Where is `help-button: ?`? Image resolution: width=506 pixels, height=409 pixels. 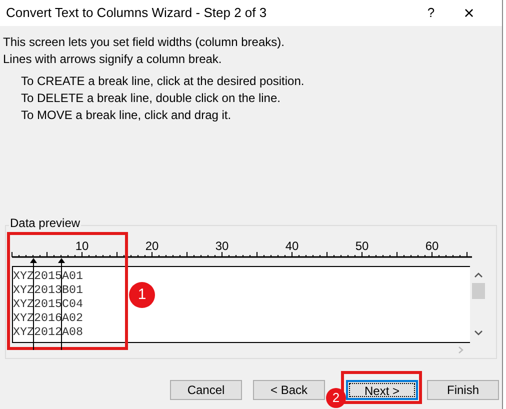
help-button: ? is located at coordinates (431, 13).